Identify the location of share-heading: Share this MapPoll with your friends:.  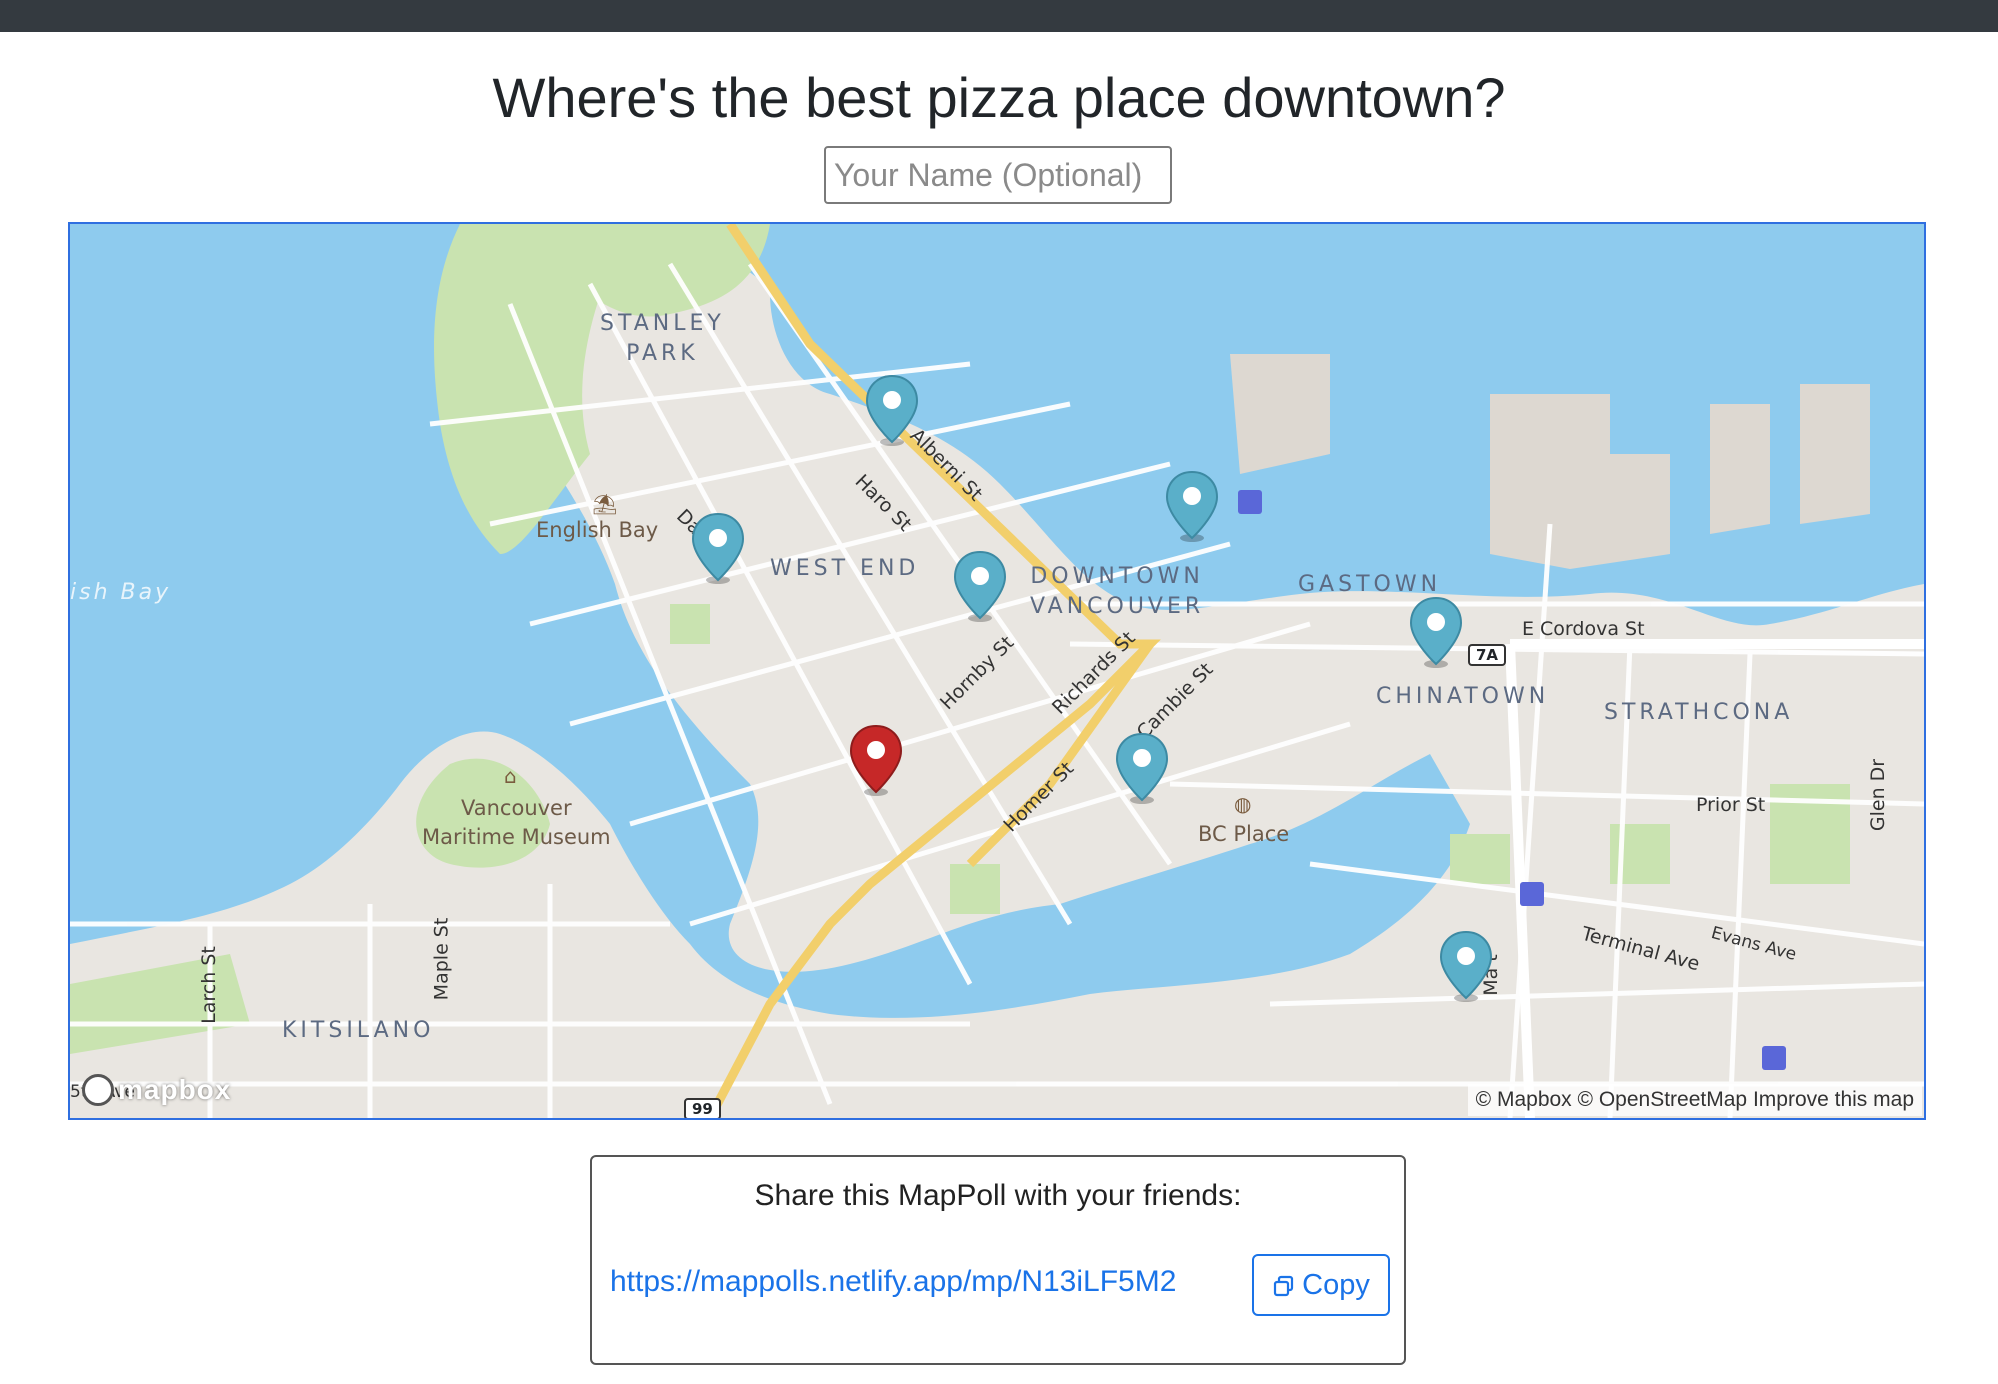
(998, 1195).